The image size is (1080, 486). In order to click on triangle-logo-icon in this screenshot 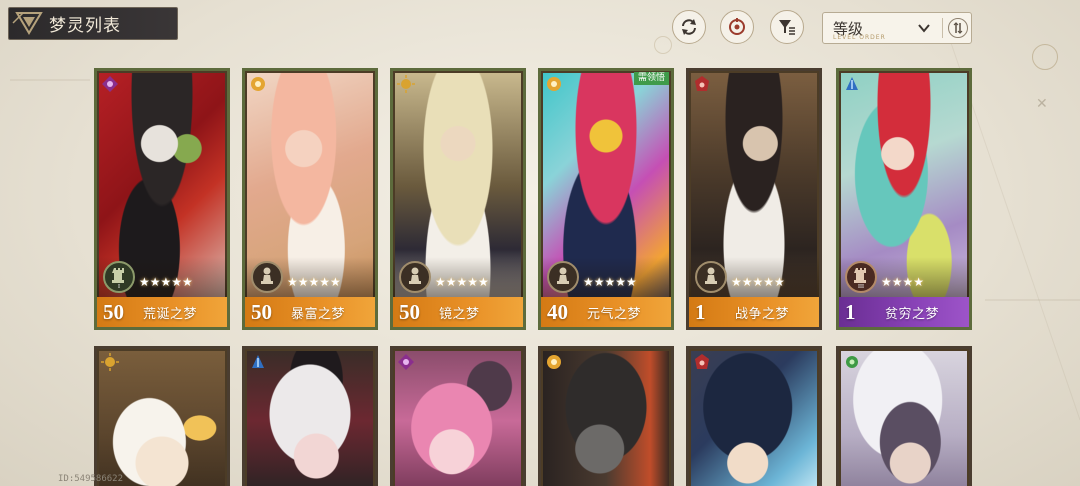, I will do `click(29, 23)`.